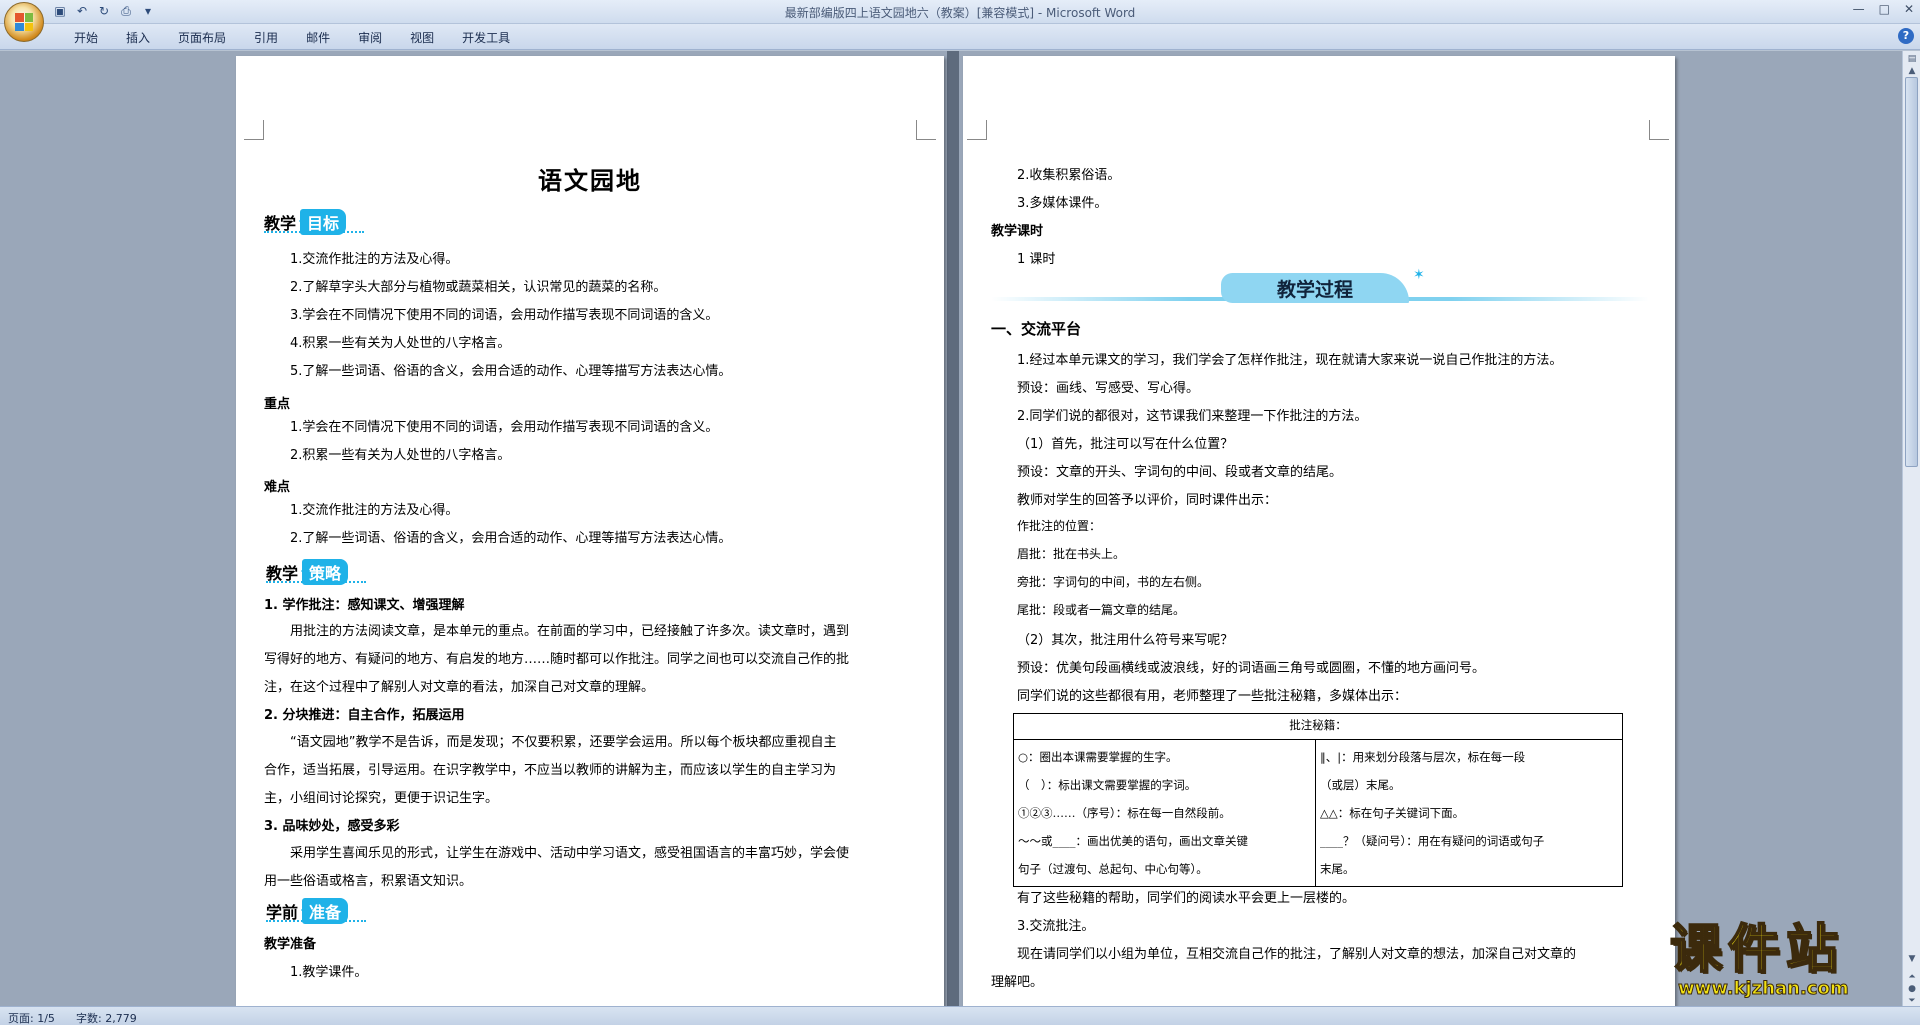  Describe the element at coordinates (277, 404) in the screenshot. I see `key-points-label: 重点` at that location.